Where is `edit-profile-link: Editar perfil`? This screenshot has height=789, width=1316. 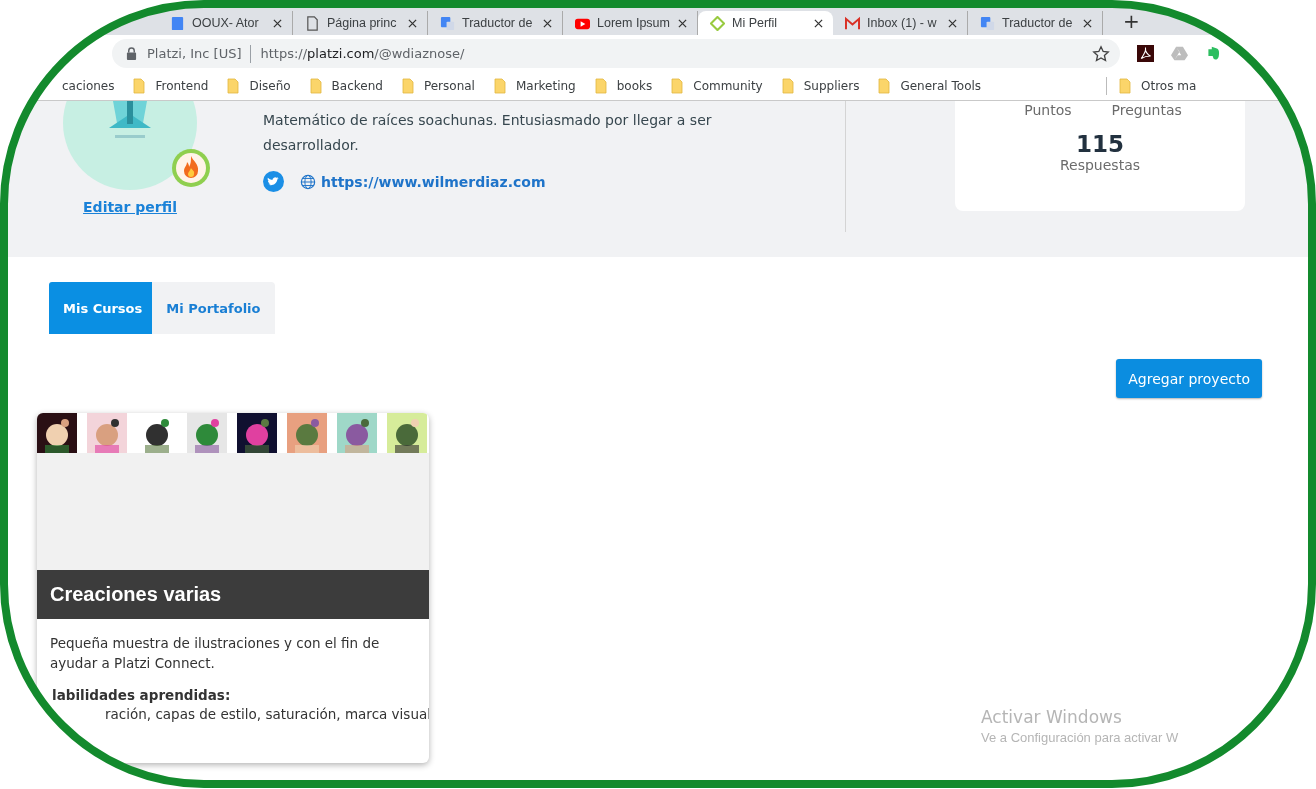
edit-profile-link: Editar perfil is located at coordinates (130, 207).